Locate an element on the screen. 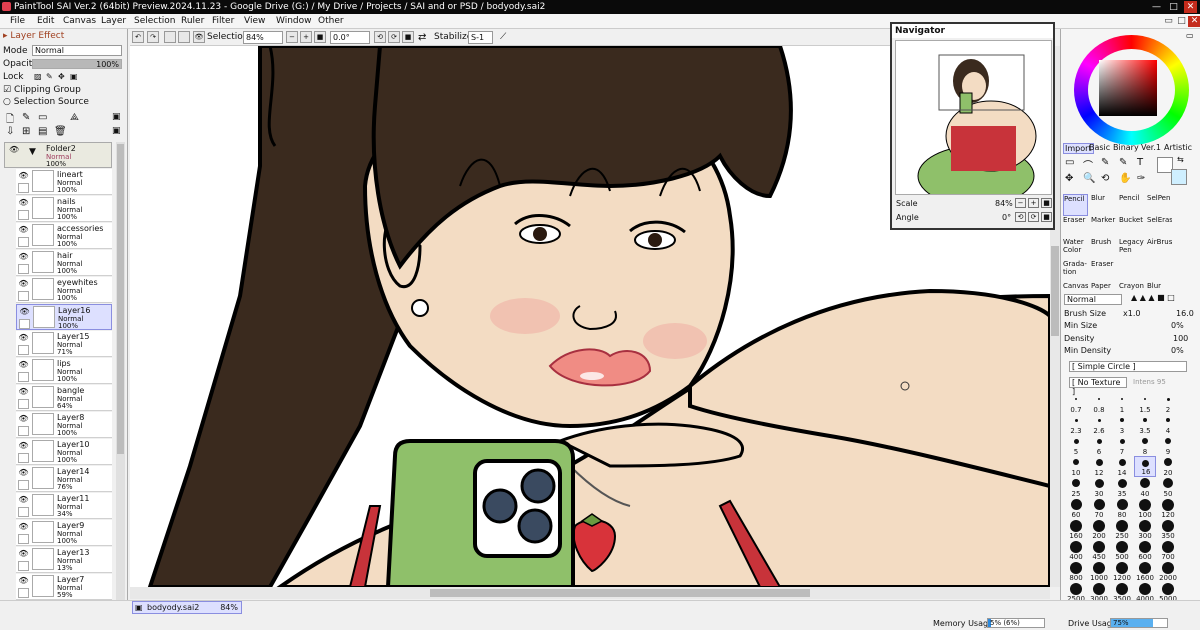  layer-row: 👁 Layer13 Normal 13% is located at coordinates (64, 560).